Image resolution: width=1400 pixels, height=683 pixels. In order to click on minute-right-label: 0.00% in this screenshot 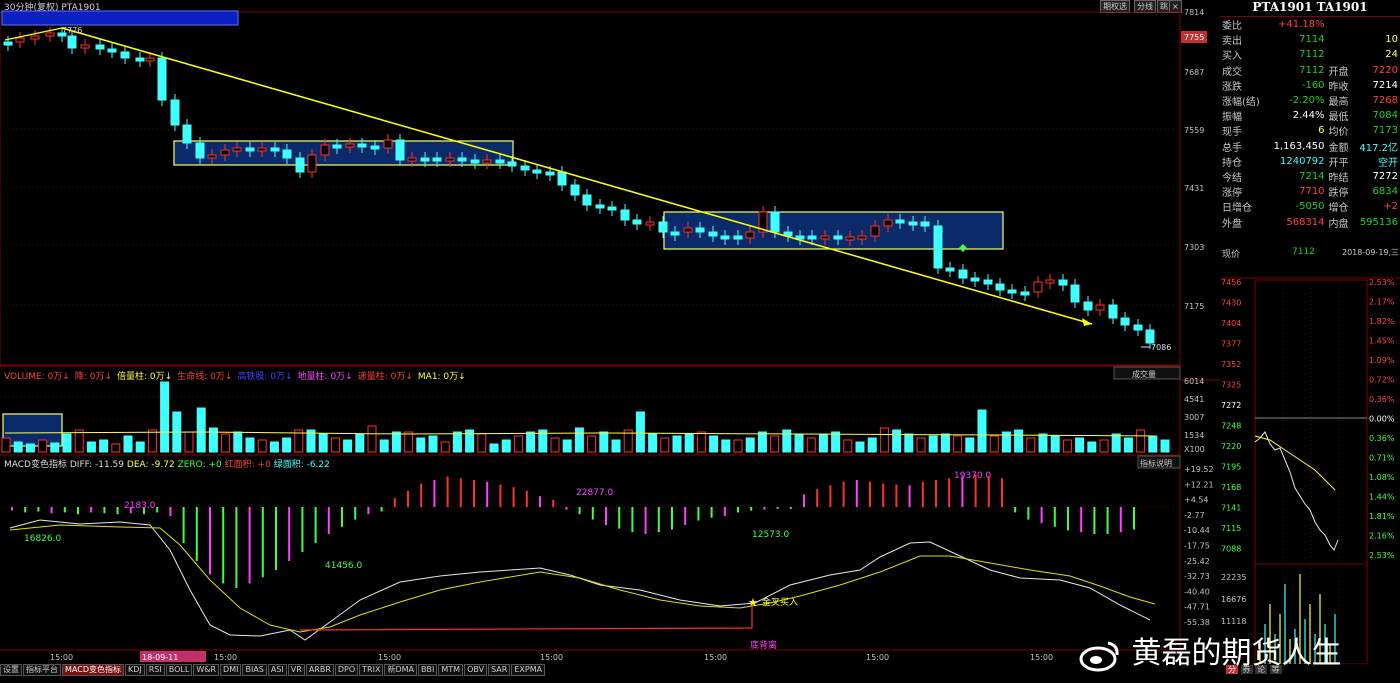, I will do `click(1382, 419)`.